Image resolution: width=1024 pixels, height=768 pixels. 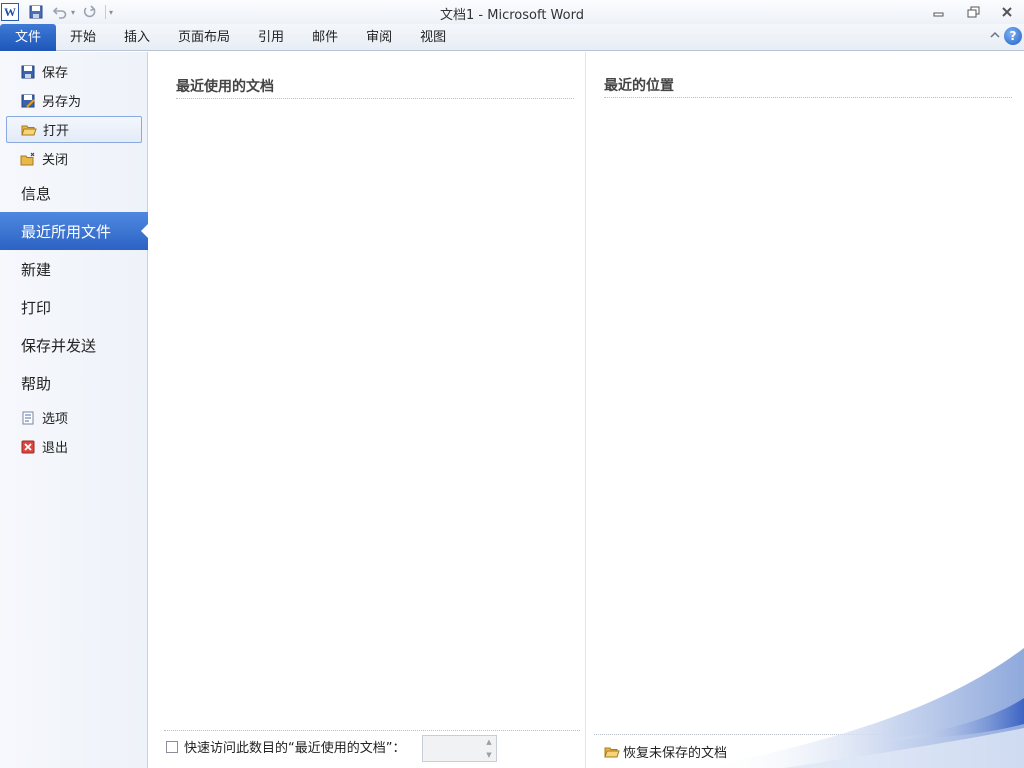 What do you see at coordinates (137, 37) in the screenshot?
I see `tab-insert: 插入` at bounding box center [137, 37].